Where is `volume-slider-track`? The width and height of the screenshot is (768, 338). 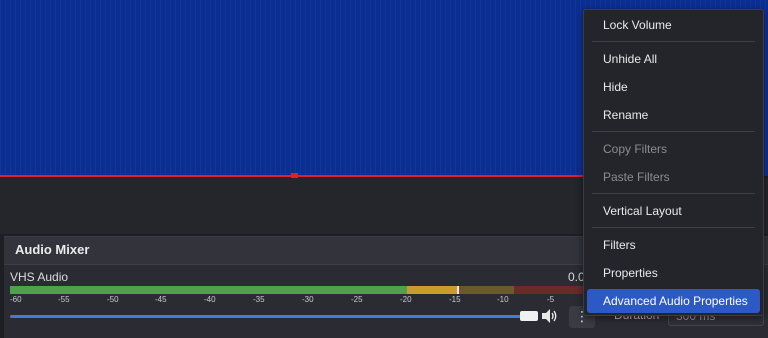 volume-slider-track is located at coordinates (266, 316).